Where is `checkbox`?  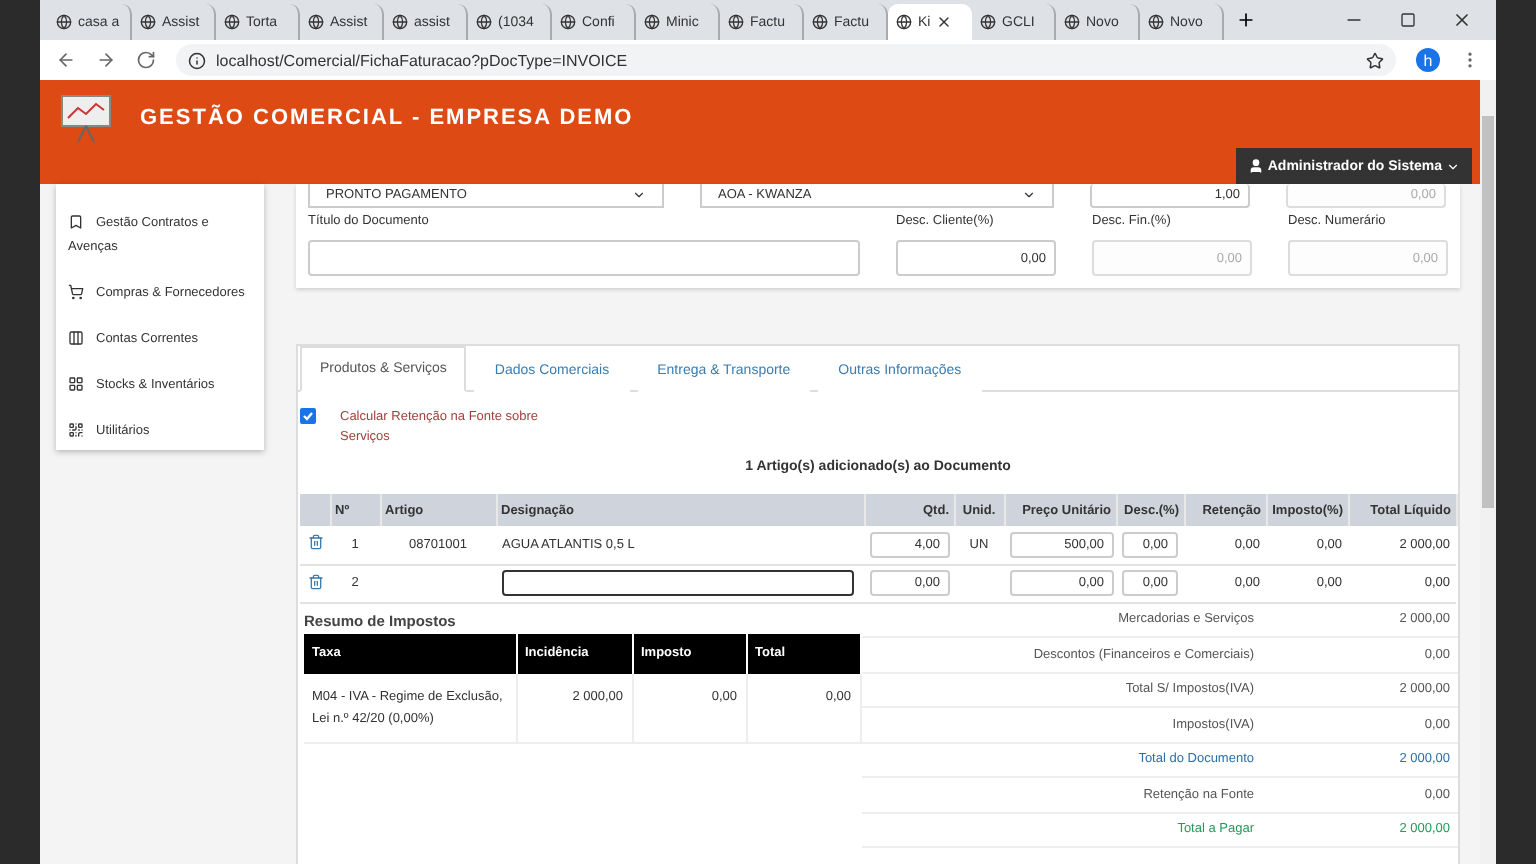
checkbox is located at coordinates (308, 416).